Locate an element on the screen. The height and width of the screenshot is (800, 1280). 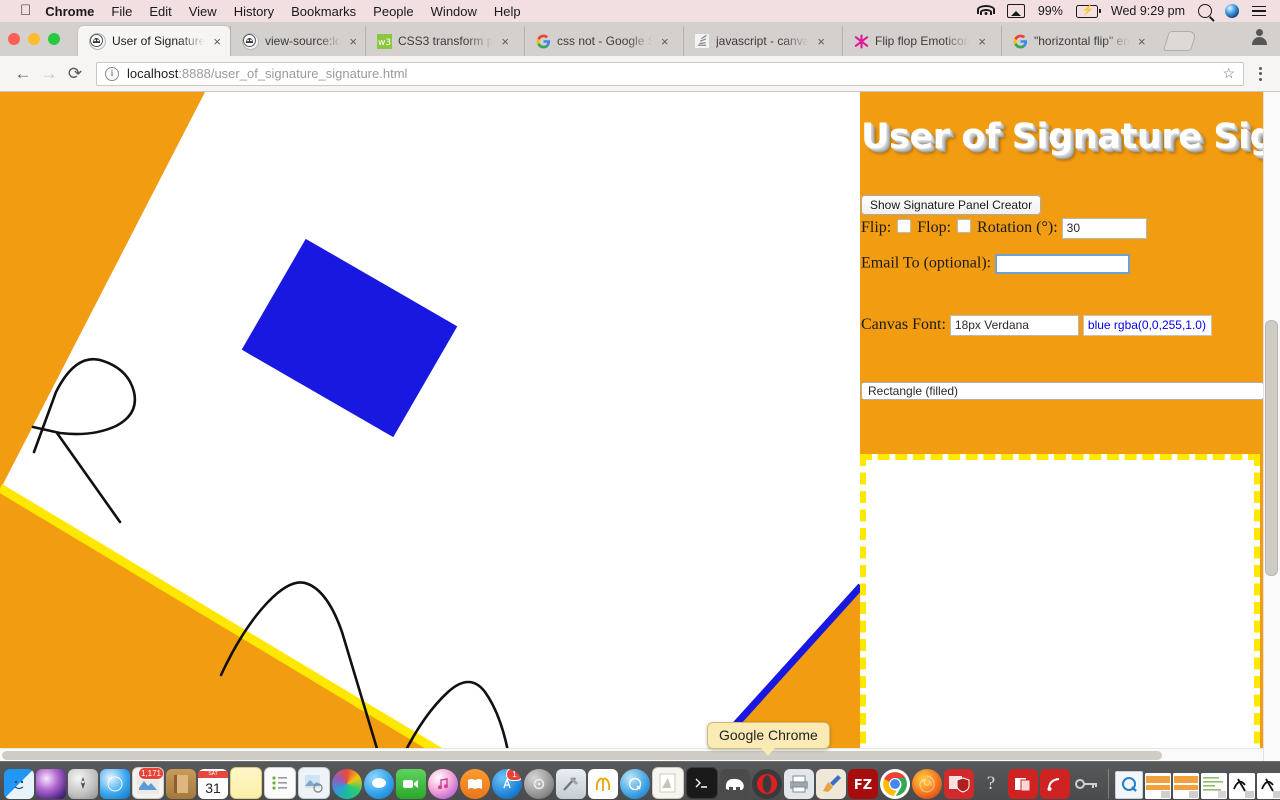
dock-minimized-code-window is located at coordinates (1214, 786).